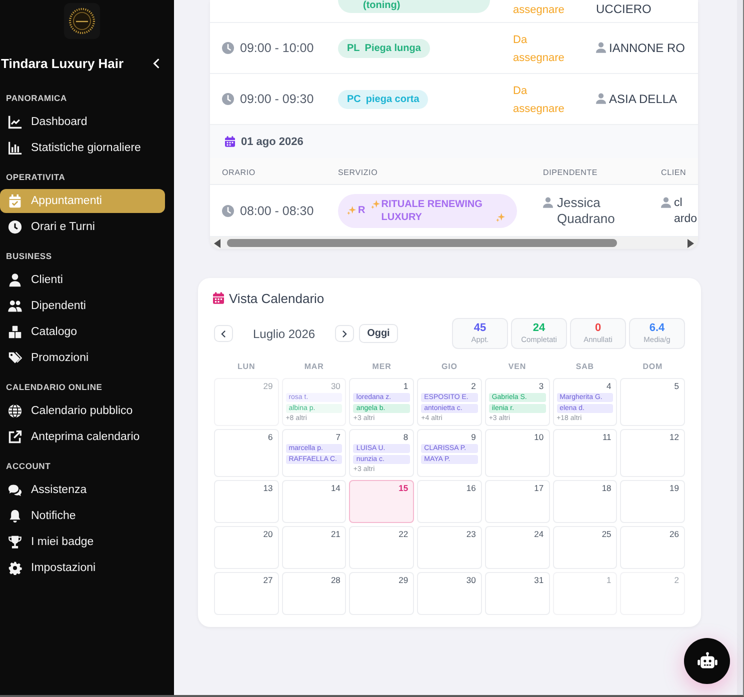  Describe the element at coordinates (381, 593) in the screenshot. I see `day-cell: 29` at that location.